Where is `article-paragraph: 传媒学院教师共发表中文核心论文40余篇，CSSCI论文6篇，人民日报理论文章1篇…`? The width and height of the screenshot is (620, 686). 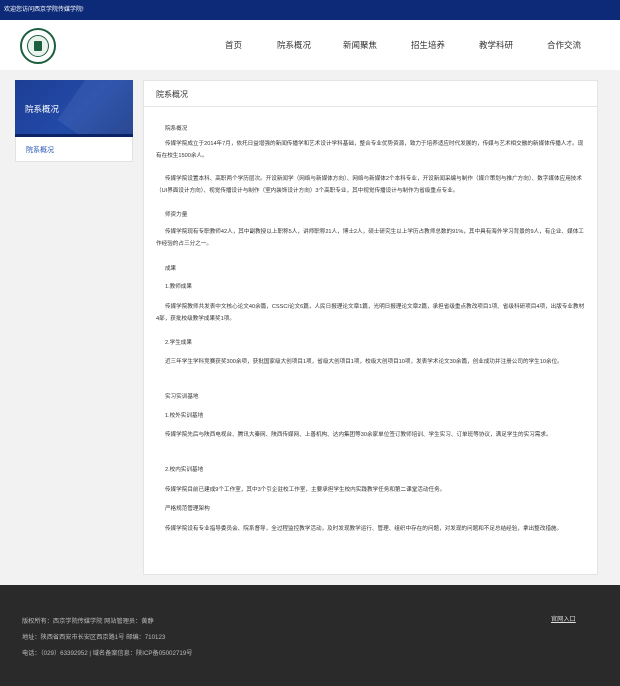
article-paragraph: 传媒学院教师共发表中文核心论文40余篇，CSSCI论文6篇，人民日报理论文章1篇… is located at coordinates (370, 313).